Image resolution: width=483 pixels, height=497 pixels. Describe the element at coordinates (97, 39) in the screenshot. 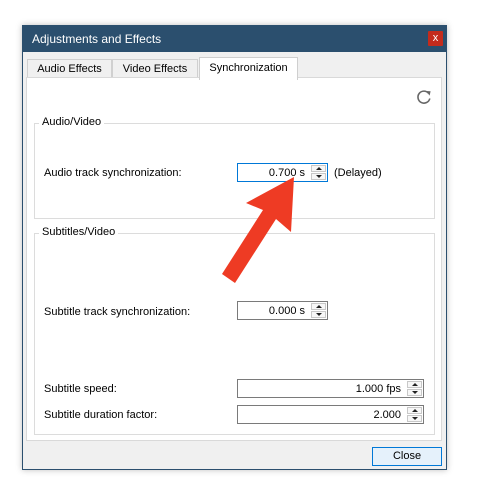

I see `window-title: Adjustments and Effects` at that location.